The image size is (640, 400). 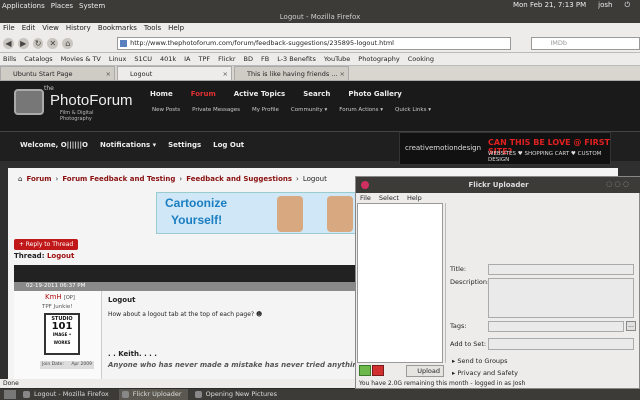 What do you see at coordinates (248, 59) in the screenshot?
I see `bookmark-item: BD` at bounding box center [248, 59].